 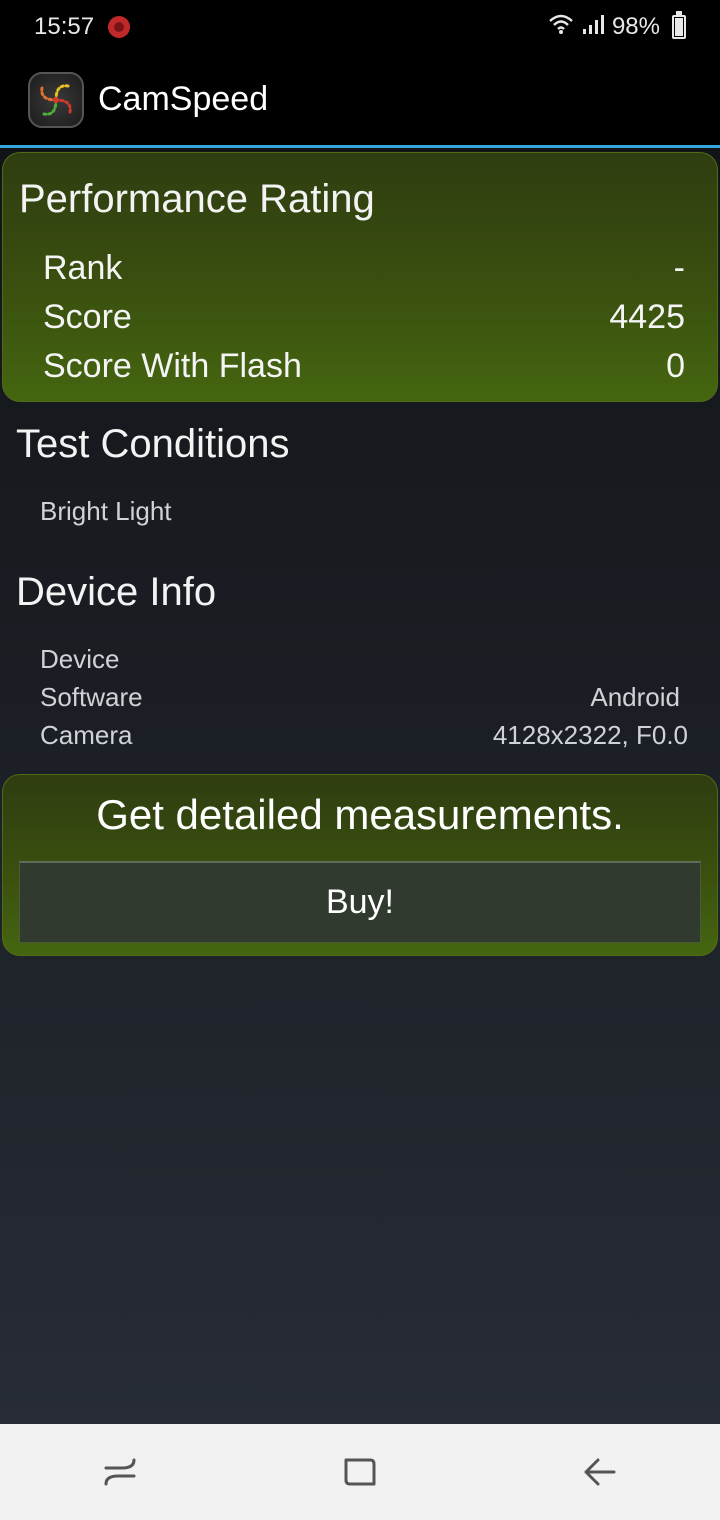 What do you see at coordinates (364, 659) in the screenshot?
I see `device-row: Device` at bounding box center [364, 659].